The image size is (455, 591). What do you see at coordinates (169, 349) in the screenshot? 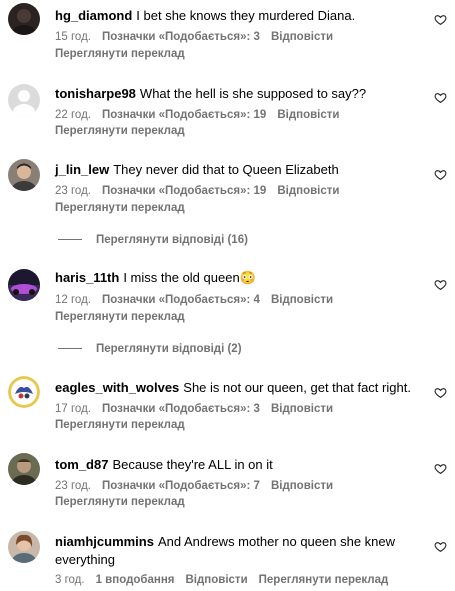
I see `view-replies-label: Переглянути відповіді (2)` at bounding box center [169, 349].